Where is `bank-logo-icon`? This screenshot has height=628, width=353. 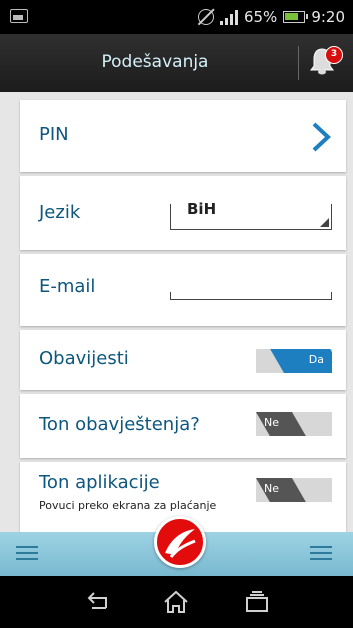
bank-logo-icon is located at coordinates (180, 542).